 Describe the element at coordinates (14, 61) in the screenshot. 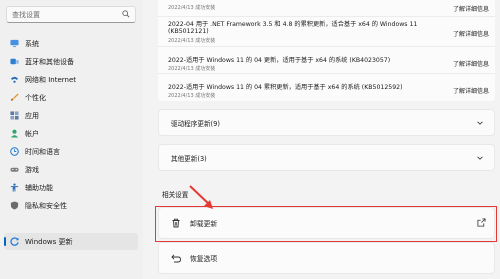

I see `bluetooth-icon` at that location.